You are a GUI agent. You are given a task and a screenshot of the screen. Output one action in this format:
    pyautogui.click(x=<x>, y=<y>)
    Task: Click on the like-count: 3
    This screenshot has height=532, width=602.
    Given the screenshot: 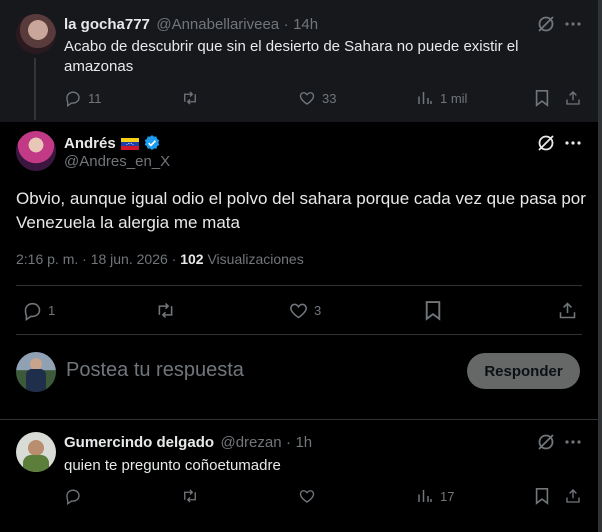 What is the action you would take?
    pyautogui.click(x=318, y=310)
    